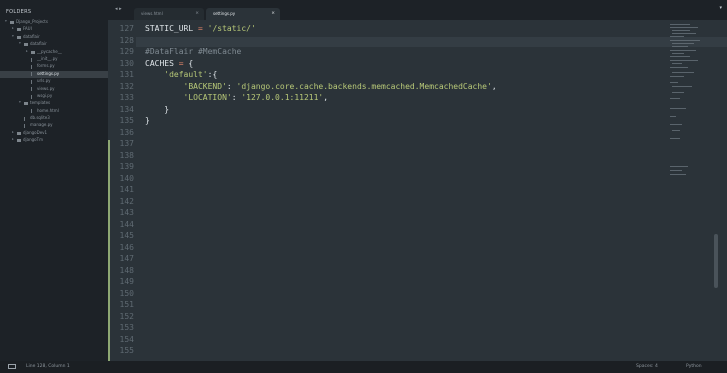 Image resolution: width=727 pixels, height=373 pixels. What do you see at coordinates (54, 22) in the screenshot?
I see `tree-folder: ▾ Django_Projects` at bounding box center [54, 22].